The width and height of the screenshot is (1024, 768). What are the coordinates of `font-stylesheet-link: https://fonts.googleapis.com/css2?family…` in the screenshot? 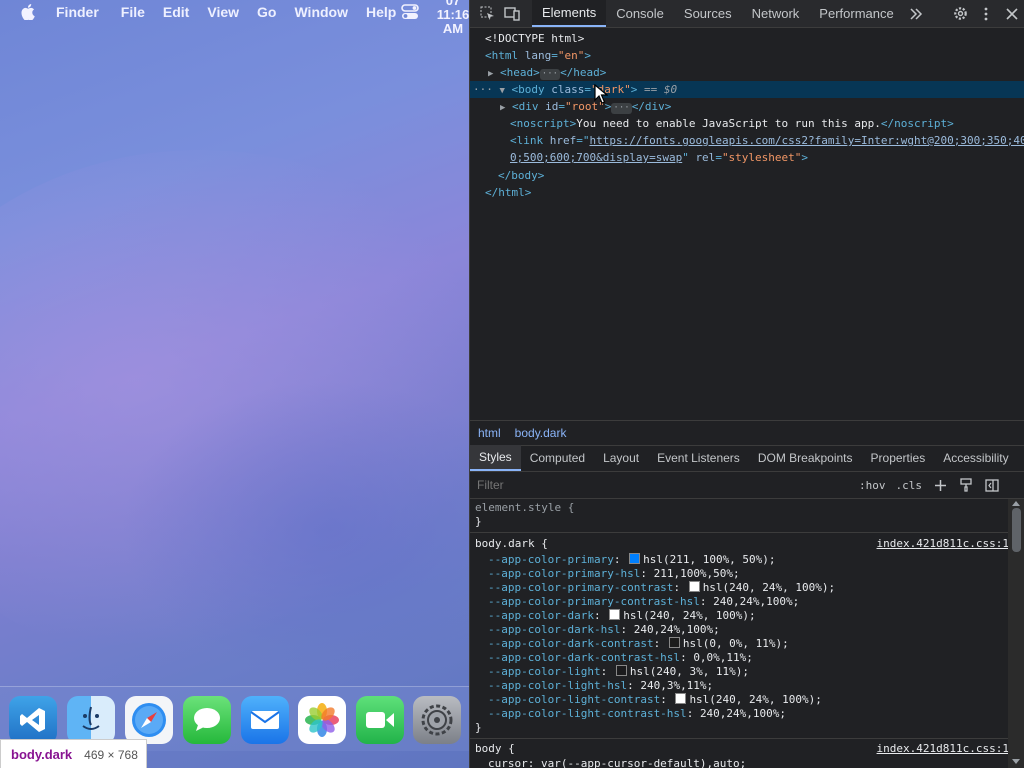 It's located at (807, 140).